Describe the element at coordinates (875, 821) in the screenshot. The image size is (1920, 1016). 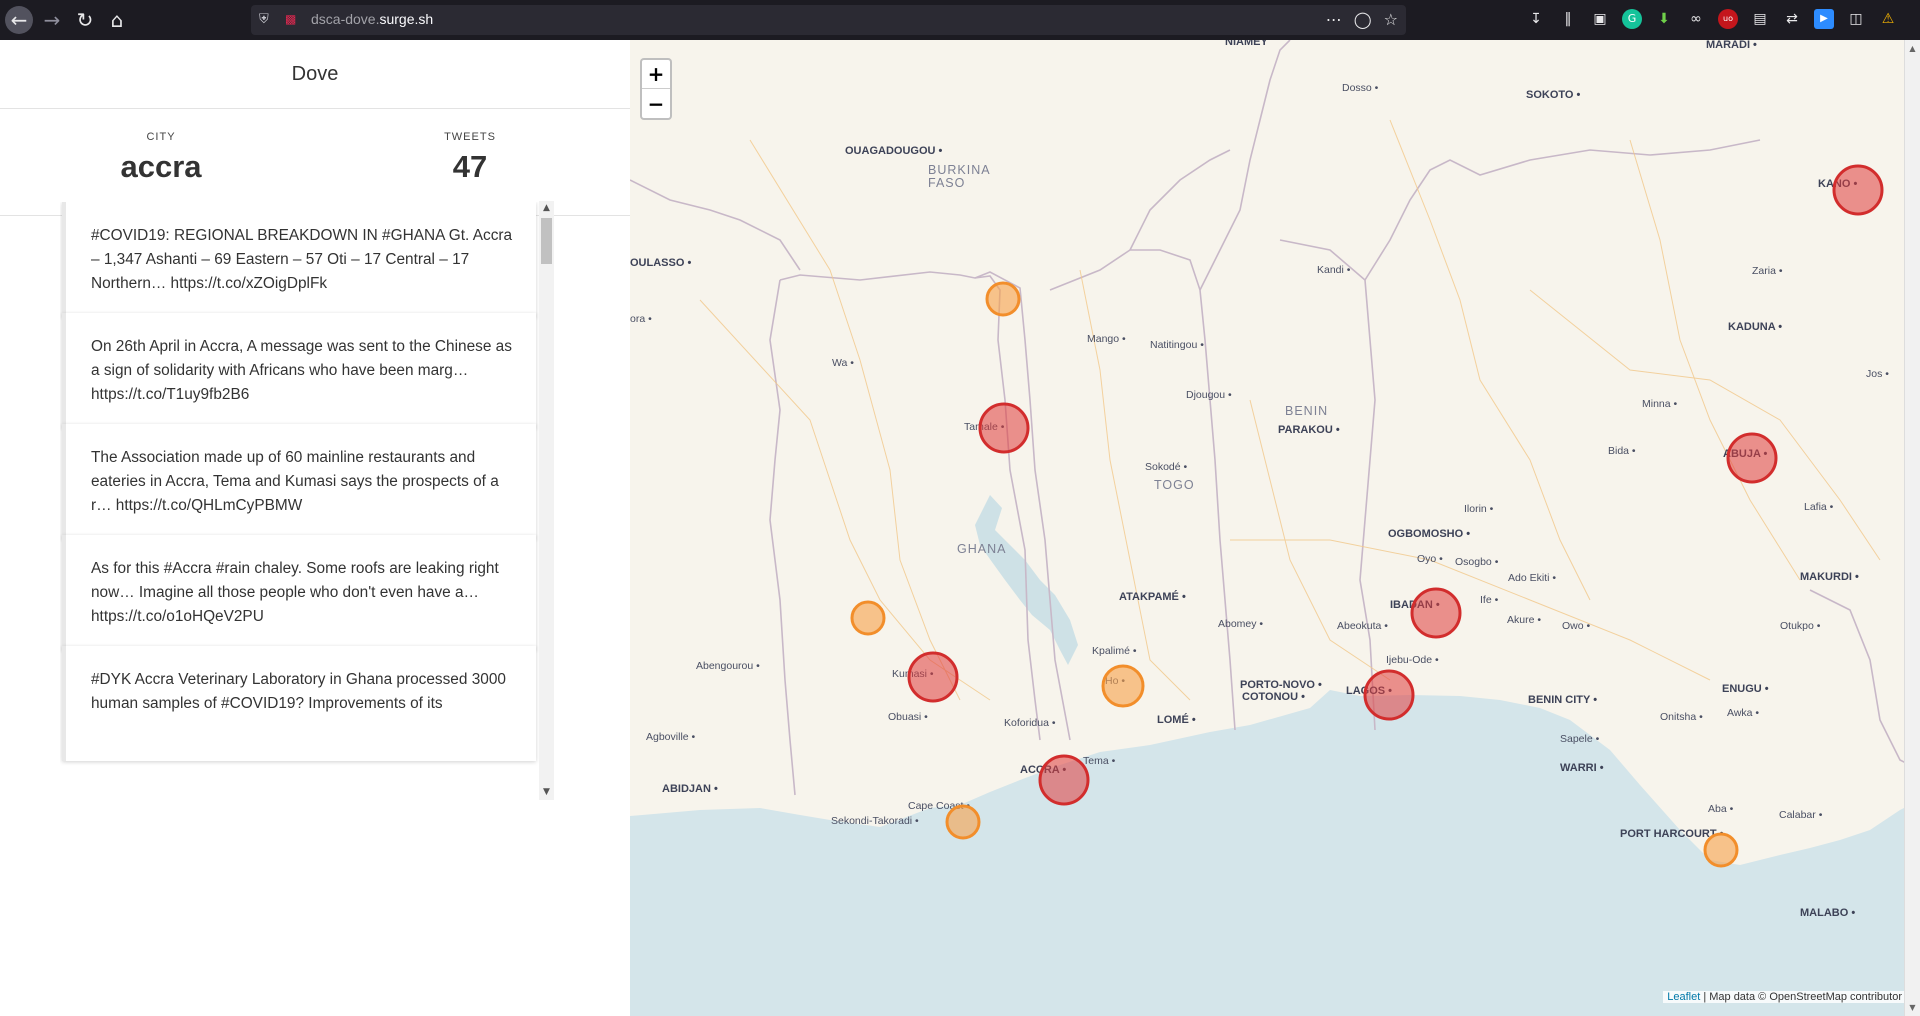
I see `map-label: Sekondi-Takoradi •` at that location.